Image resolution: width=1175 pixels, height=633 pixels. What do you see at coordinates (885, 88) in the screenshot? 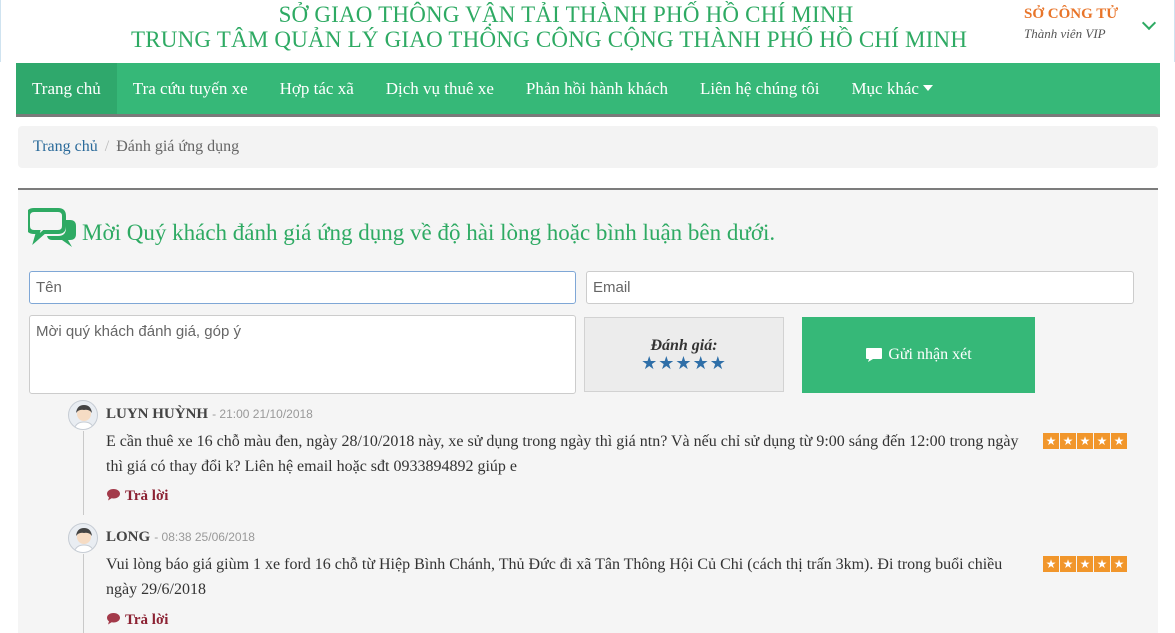
I see `nav-item-more-label: Mục khác` at bounding box center [885, 88].